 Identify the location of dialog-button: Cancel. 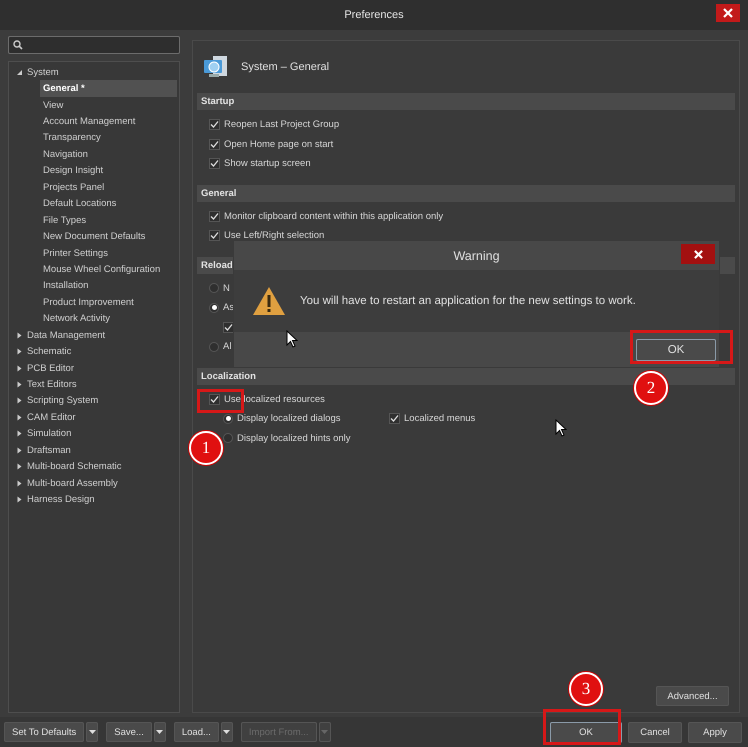
(655, 732).